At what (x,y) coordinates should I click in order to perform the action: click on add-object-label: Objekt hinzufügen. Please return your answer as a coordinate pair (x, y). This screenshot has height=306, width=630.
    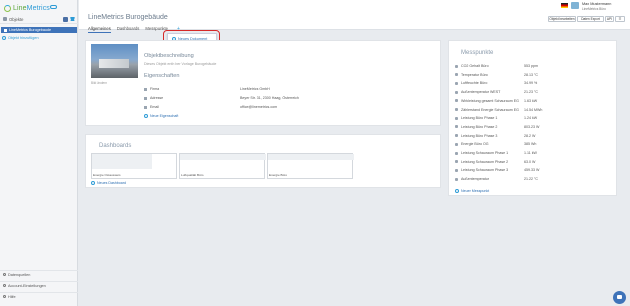
    Looking at the image, I should click on (23, 38).